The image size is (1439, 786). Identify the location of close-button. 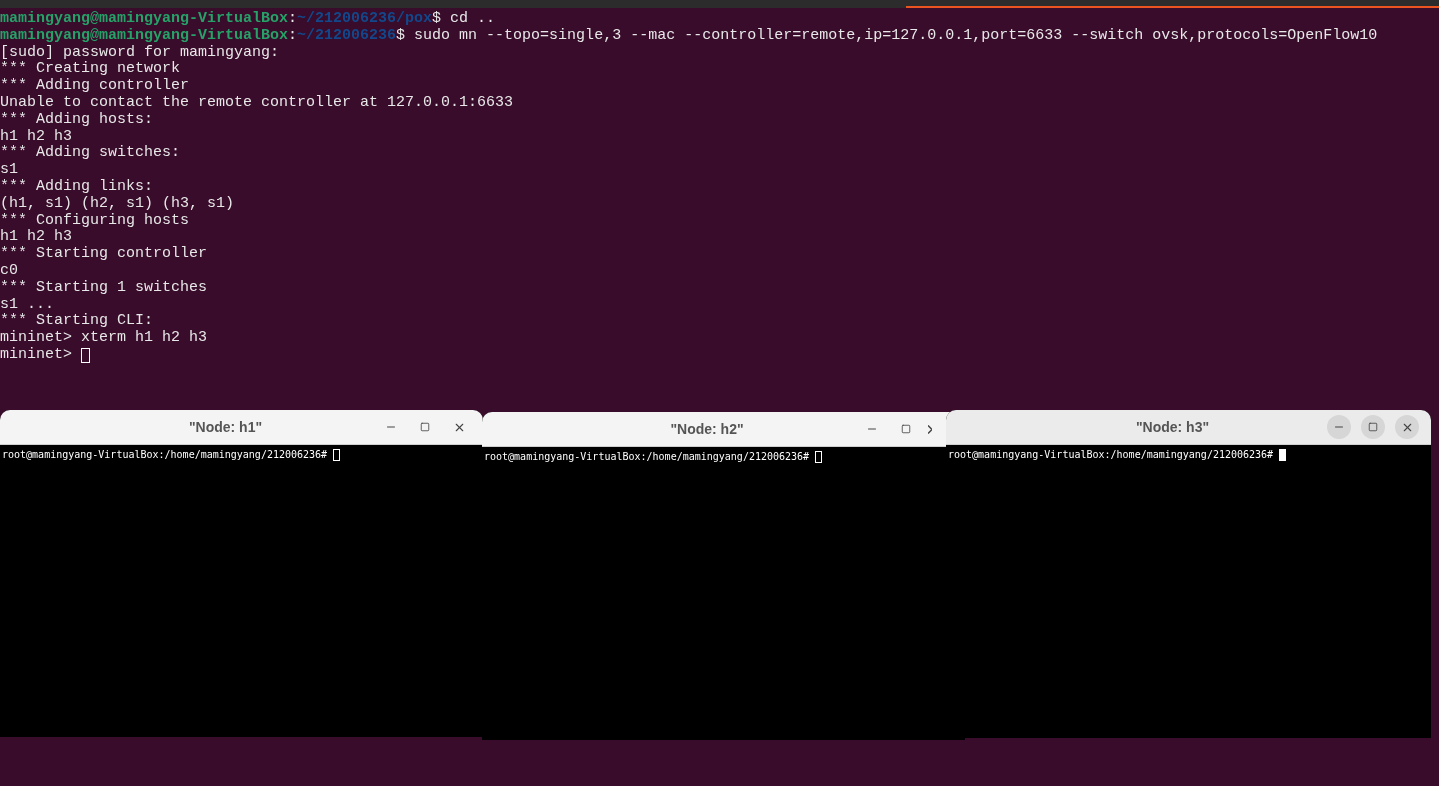
(1407, 427).